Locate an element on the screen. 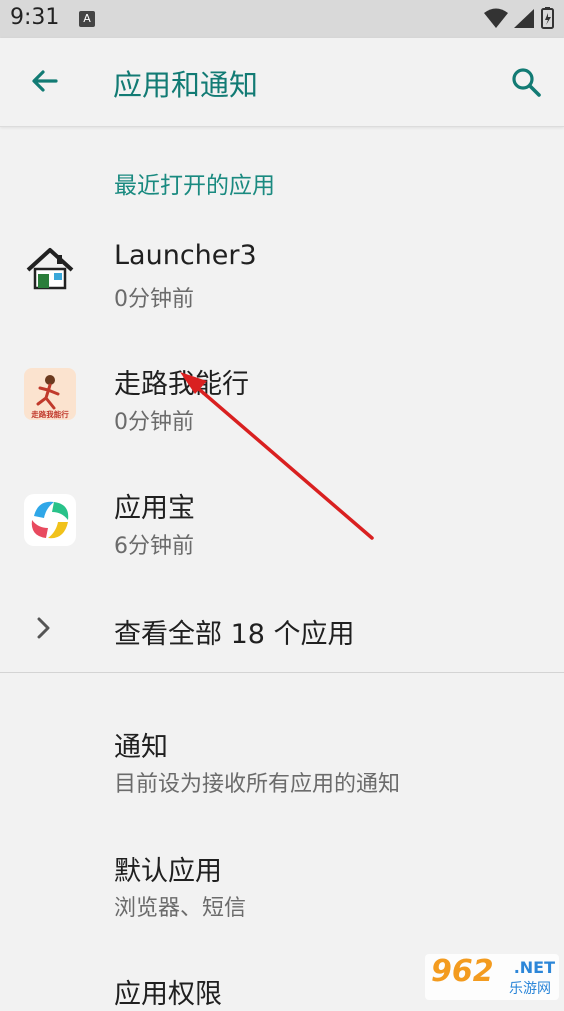  app-bar: 应用和通知 is located at coordinates (282, 82).